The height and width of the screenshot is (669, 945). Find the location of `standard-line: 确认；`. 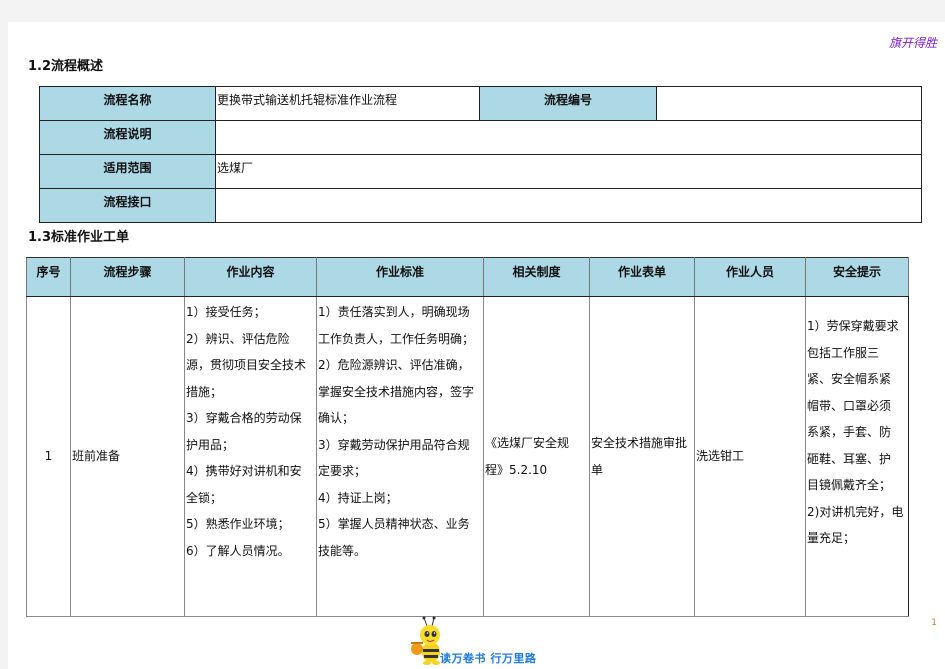

standard-line: 确认； is located at coordinates (336, 418).